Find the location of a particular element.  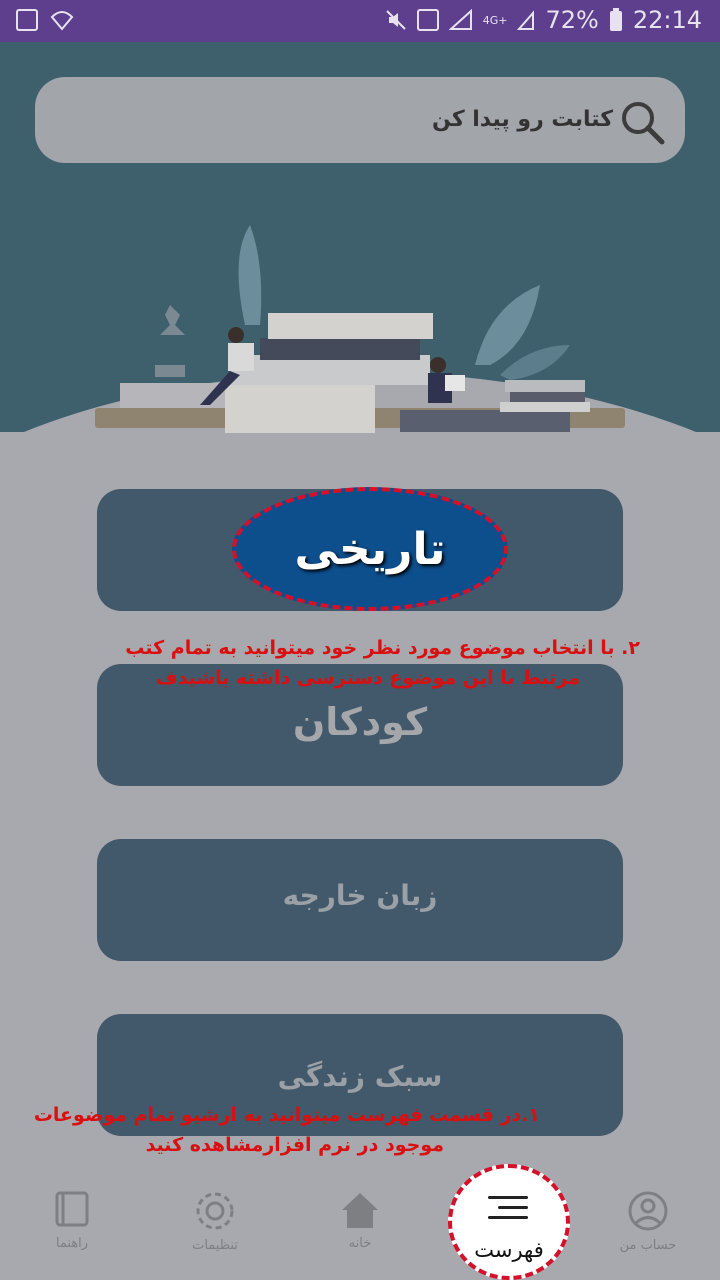

history-highlight-label: تاریخی is located at coordinates (370, 549).